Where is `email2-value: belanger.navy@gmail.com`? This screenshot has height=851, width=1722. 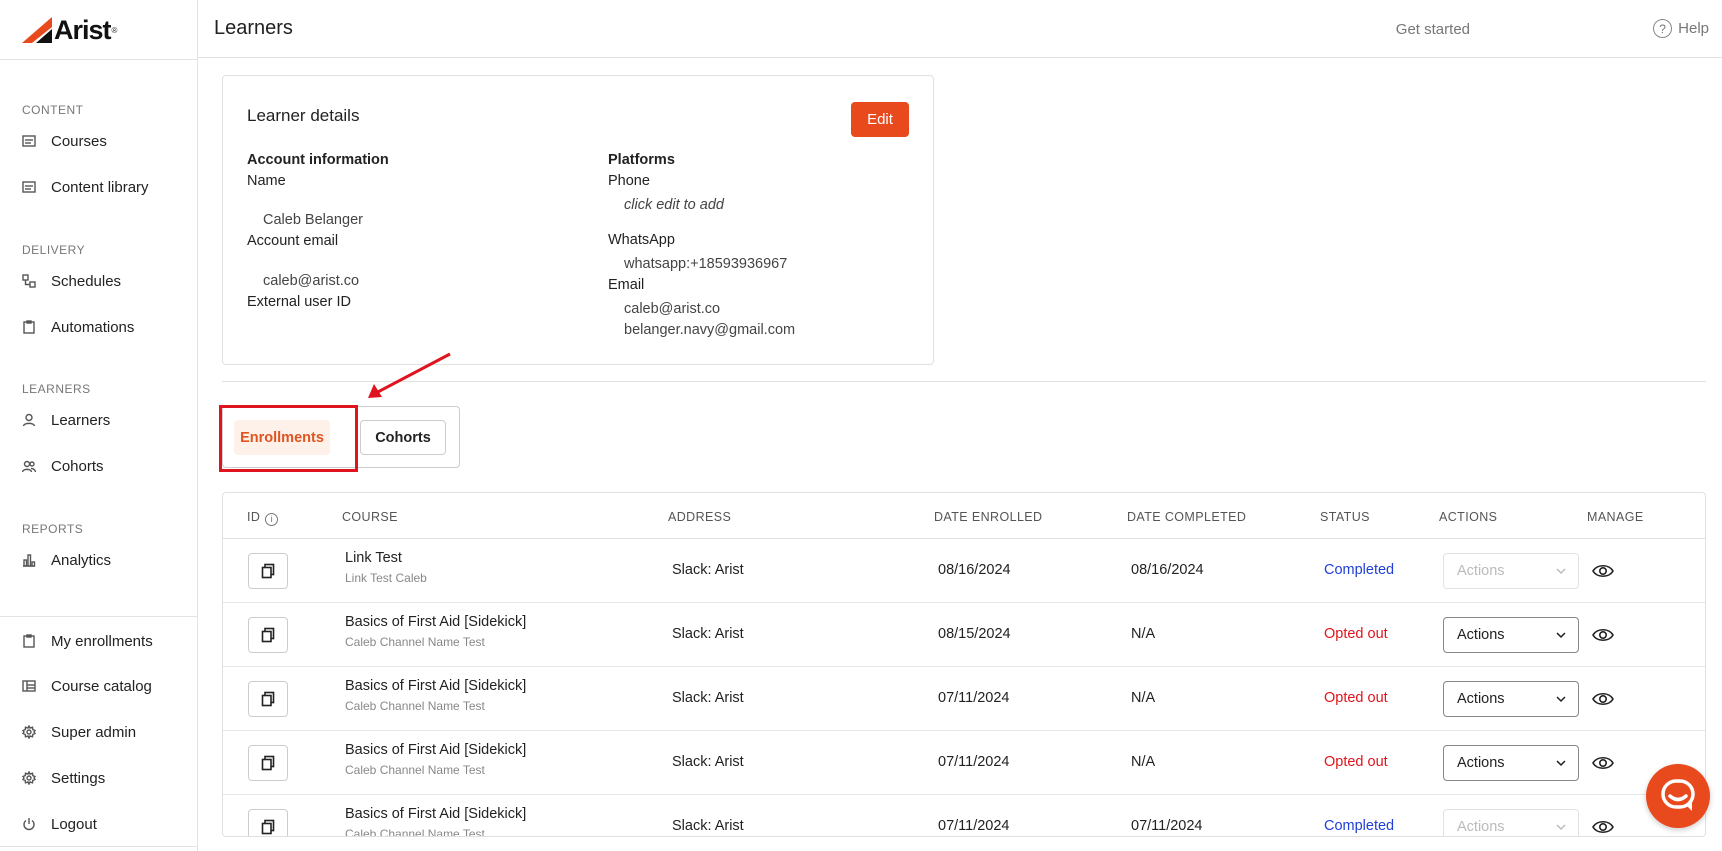
email2-value: belanger.navy@gmail.com is located at coordinates (710, 330).